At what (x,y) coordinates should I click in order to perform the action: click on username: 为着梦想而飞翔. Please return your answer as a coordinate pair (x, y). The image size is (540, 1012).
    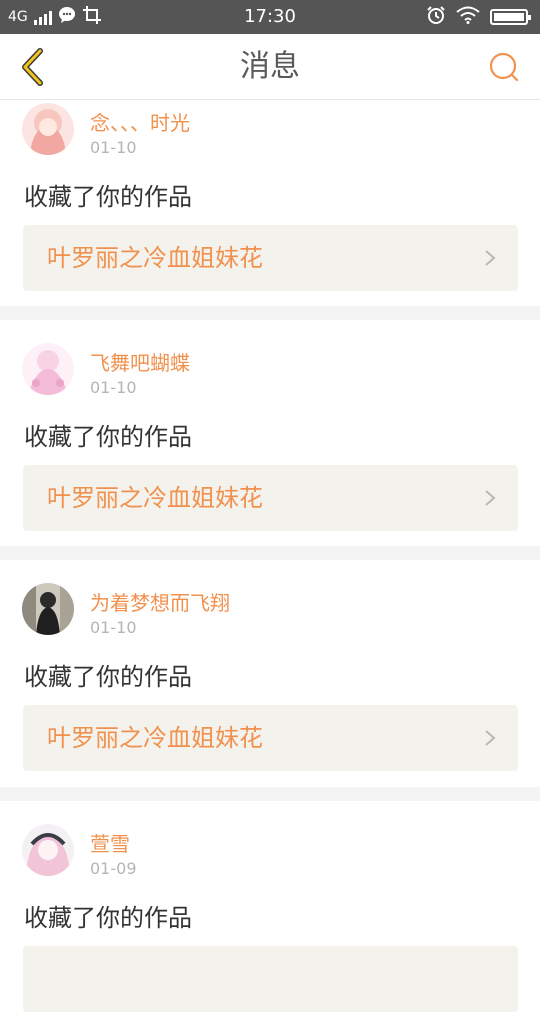
    Looking at the image, I should click on (160, 601).